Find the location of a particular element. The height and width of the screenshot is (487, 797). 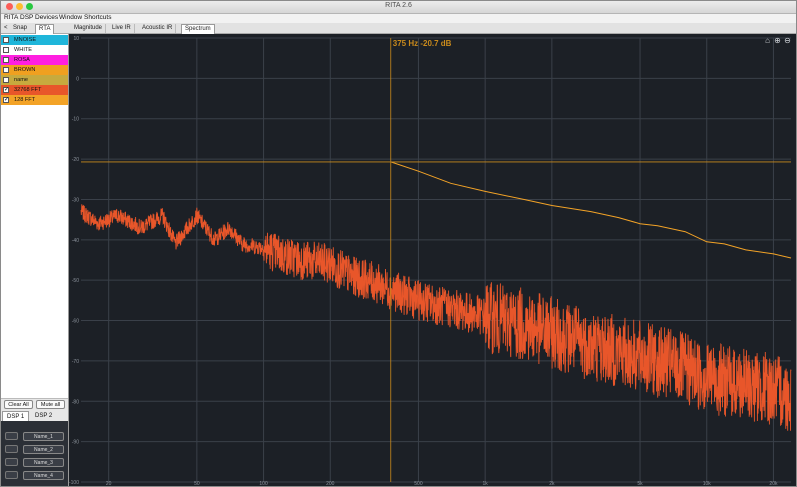

zoom-in-icon: ⊕ is located at coordinates (777, 40).